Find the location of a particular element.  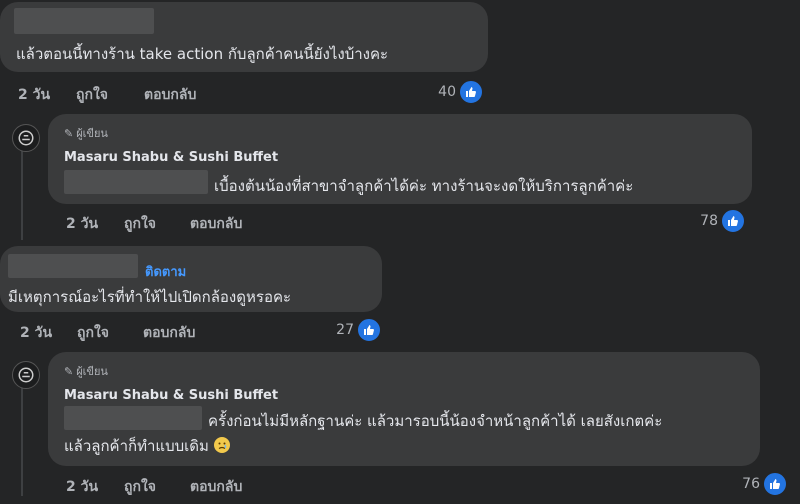

like-count: 76 is located at coordinates (742, 484).